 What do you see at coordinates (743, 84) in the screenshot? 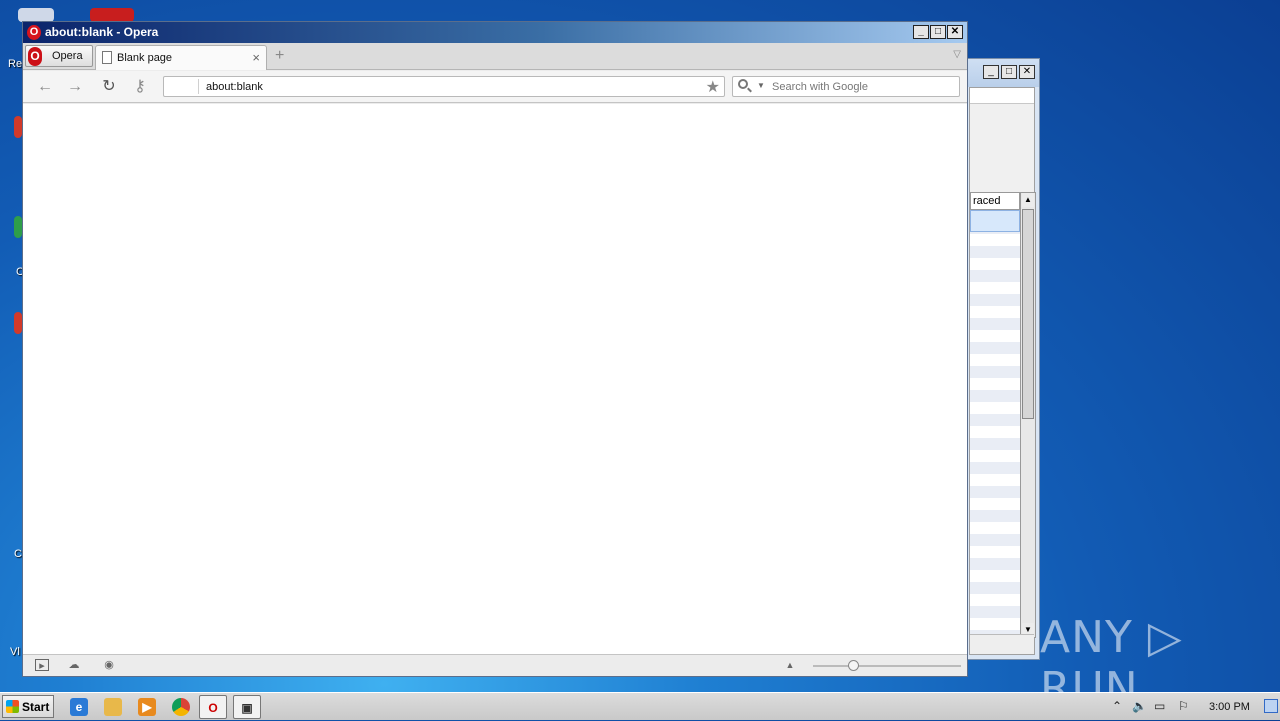
I see `search-icon` at bounding box center [743, 84].